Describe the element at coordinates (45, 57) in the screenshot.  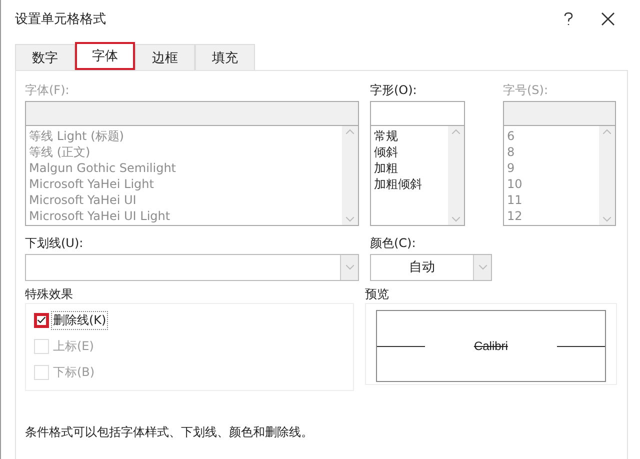
I see `tab: 数字` at that location.